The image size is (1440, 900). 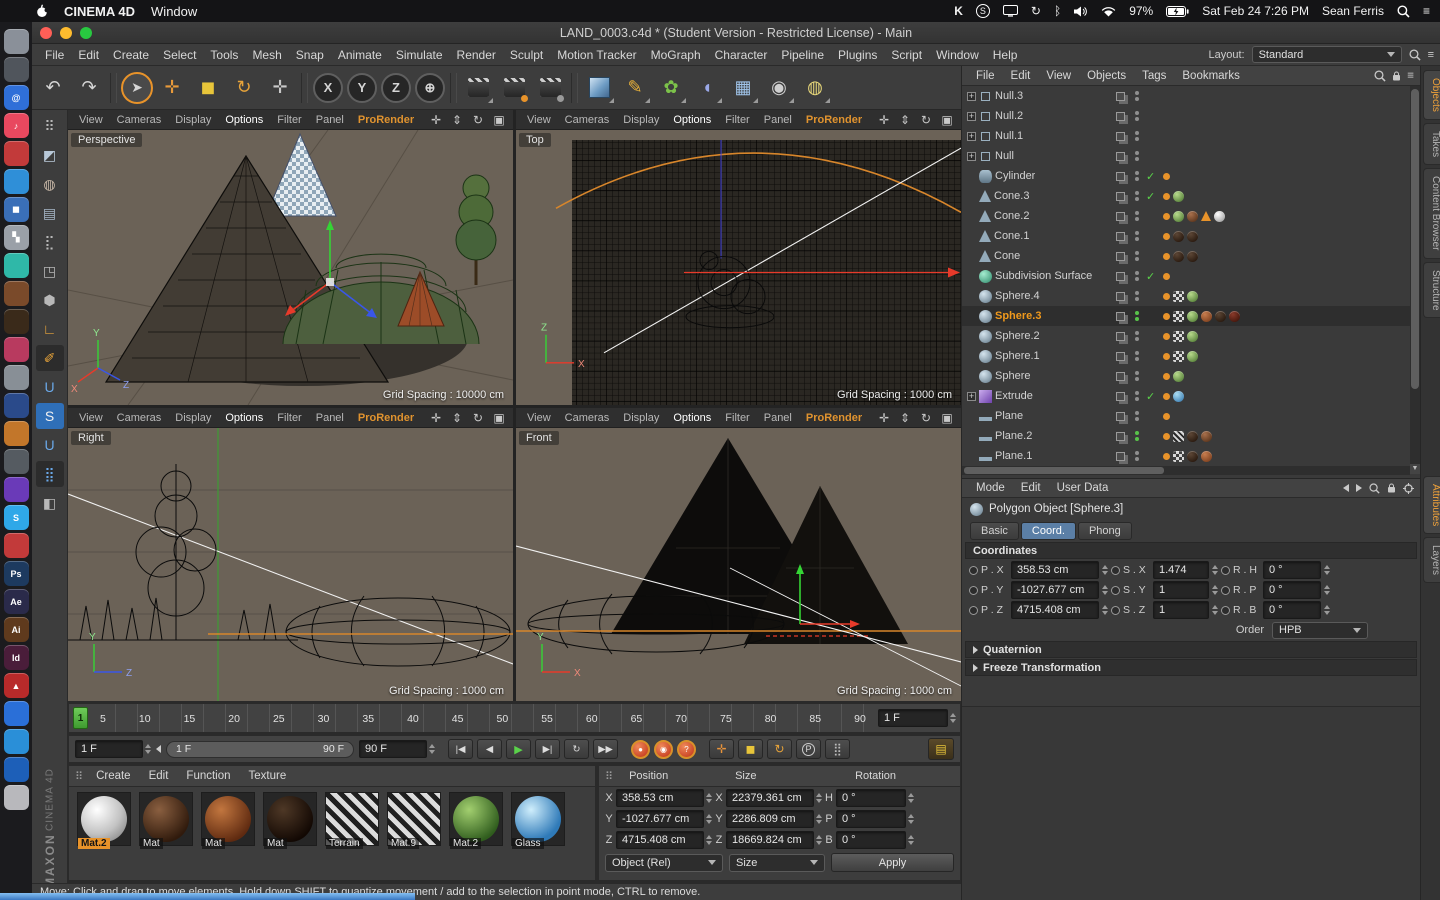 What do you see at coordinates (328, 87) in the screenshot?
I see `lock-x-icon: X` at bounding box center [328, 87].